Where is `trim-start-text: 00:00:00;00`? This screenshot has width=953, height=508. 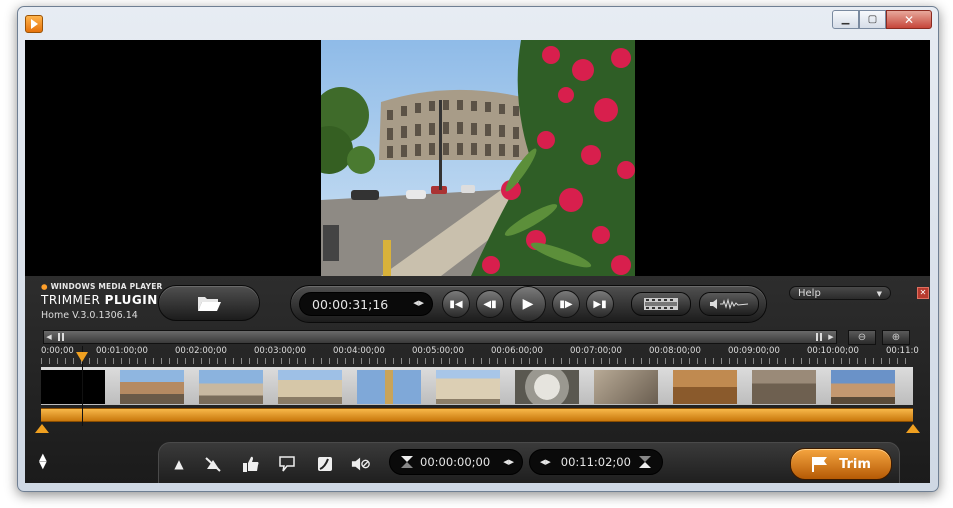
trim-start-text: 00:00:00;00 is located at coordinates (455, 462).